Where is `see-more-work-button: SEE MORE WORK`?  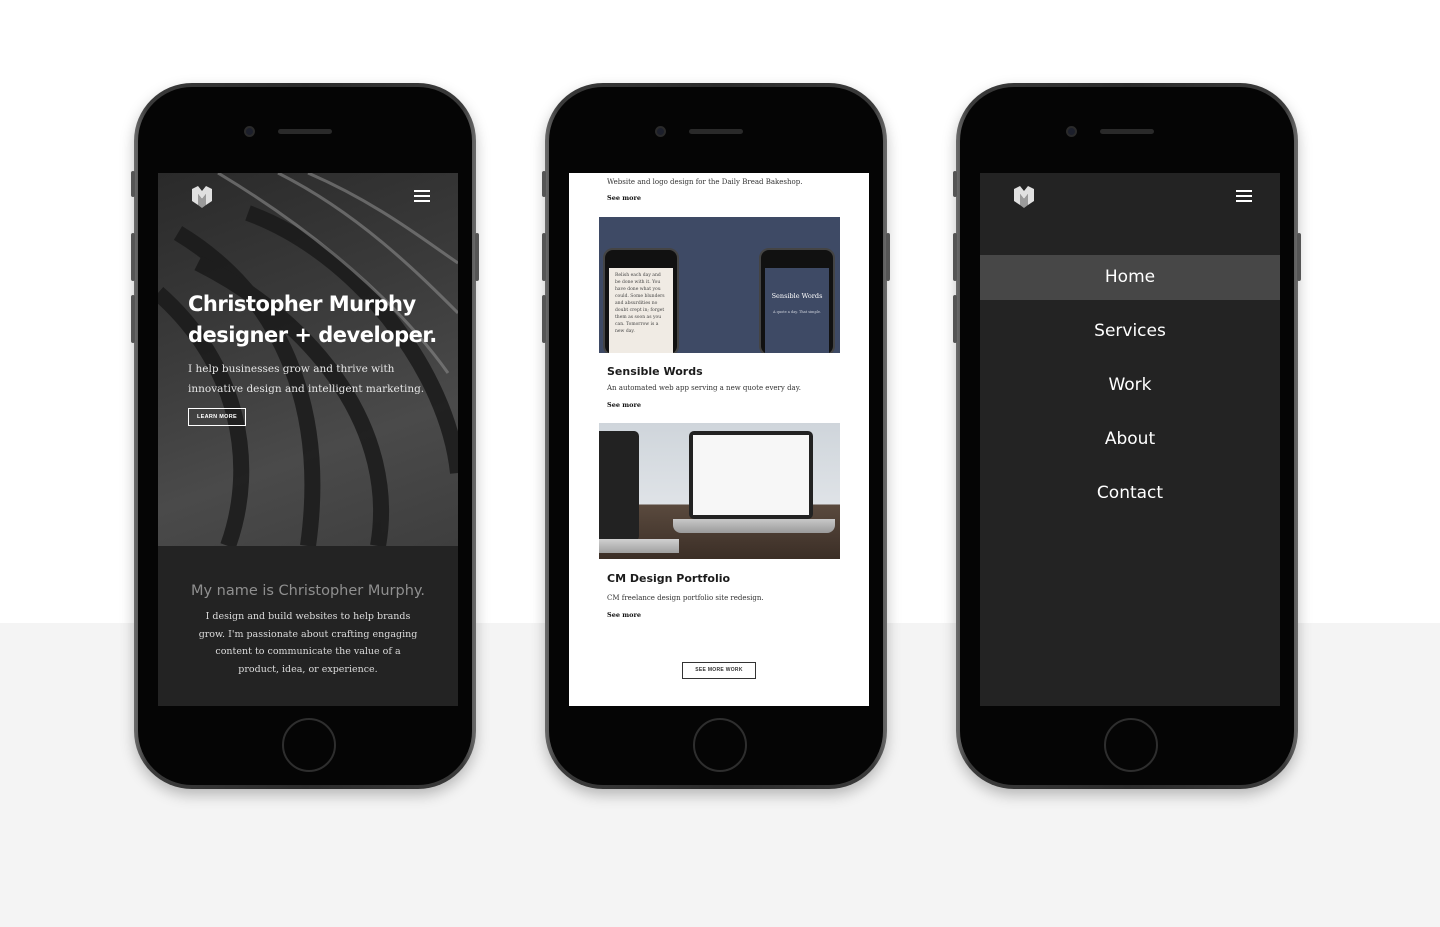 see-more-work-button: SEE MORE WORK is located at coordinates (719, 670).